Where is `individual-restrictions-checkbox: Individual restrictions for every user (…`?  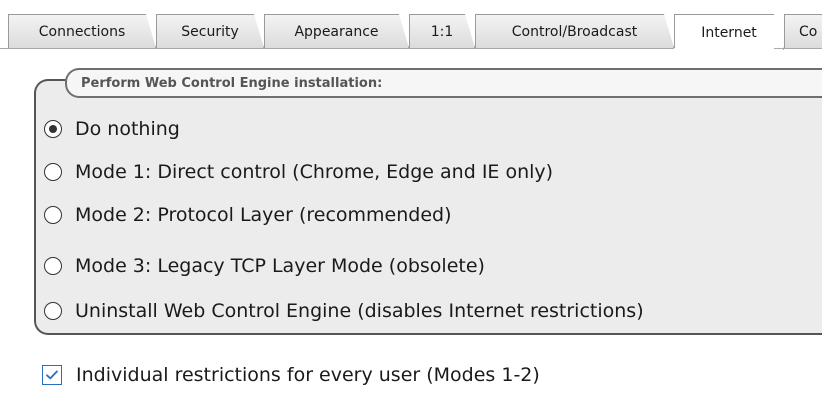
individual-restrictions-checkbox: Individual restrictions for every user (… is located at coordinates (291, 375).